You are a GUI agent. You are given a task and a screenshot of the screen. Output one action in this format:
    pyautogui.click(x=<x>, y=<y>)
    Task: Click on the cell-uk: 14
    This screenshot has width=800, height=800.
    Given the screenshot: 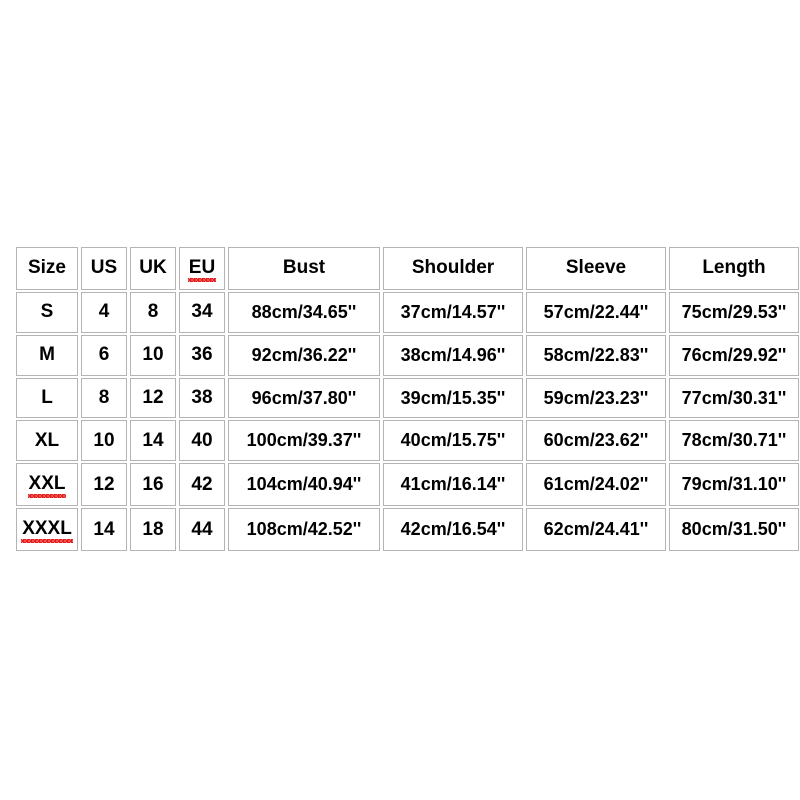 What is the action you would take?
    pyautogui.click(x=153, y=441)
    